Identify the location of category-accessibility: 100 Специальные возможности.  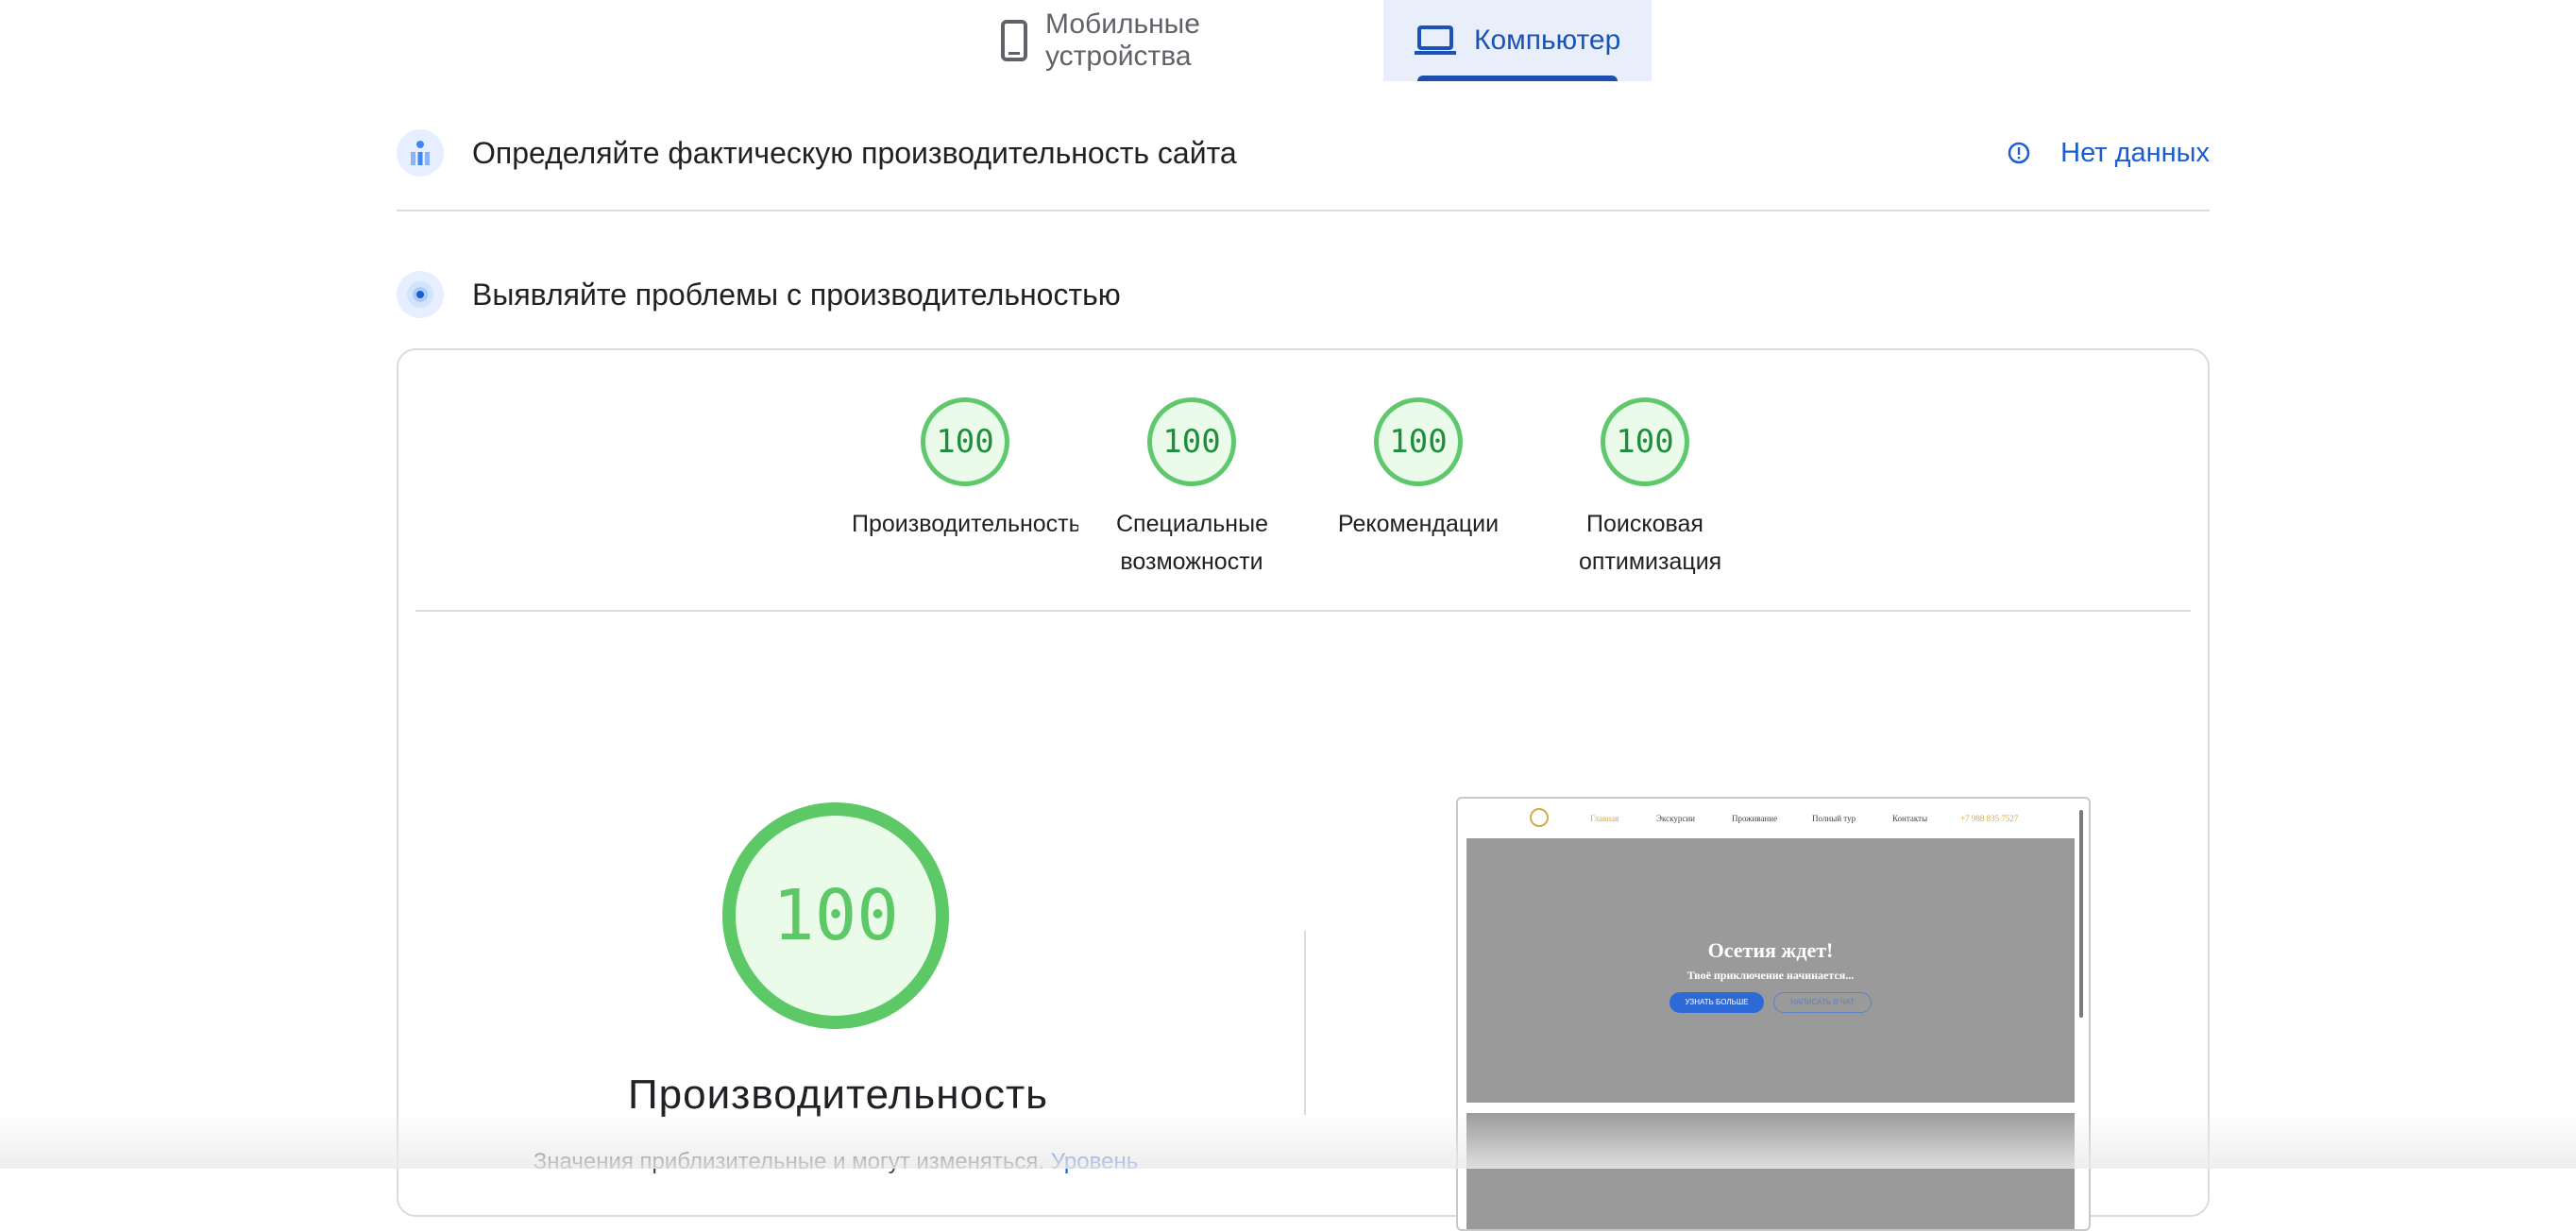
(1191, 489).